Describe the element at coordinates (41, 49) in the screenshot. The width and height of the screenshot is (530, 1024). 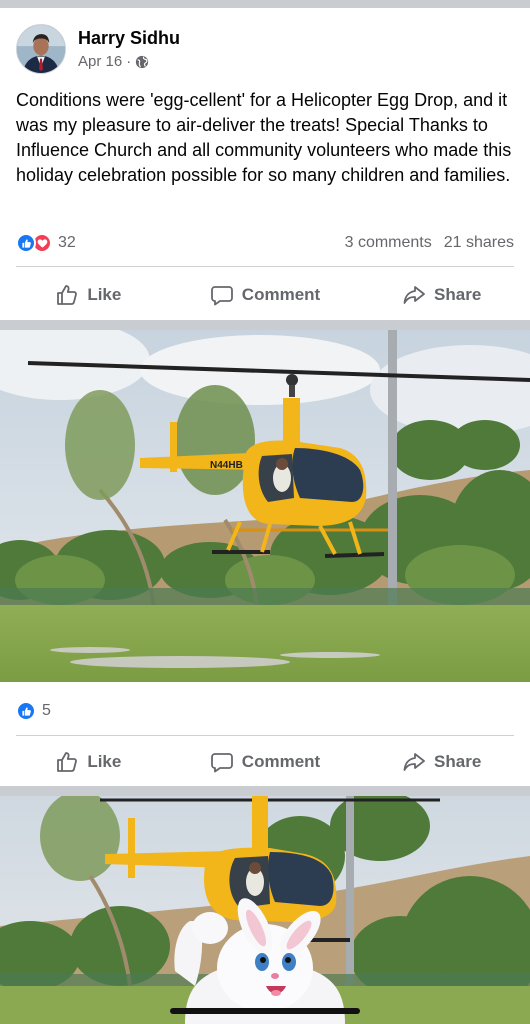
I see `avatar` at that location.